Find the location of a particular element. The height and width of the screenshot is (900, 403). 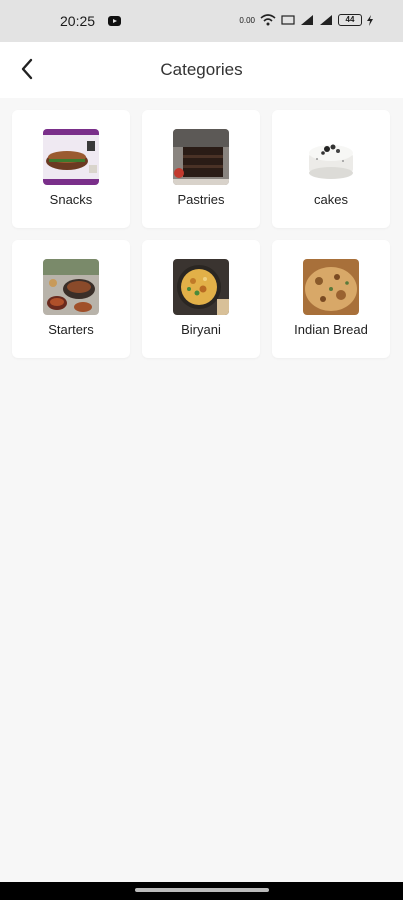

cakes-image is located at coordinates (331, 157).